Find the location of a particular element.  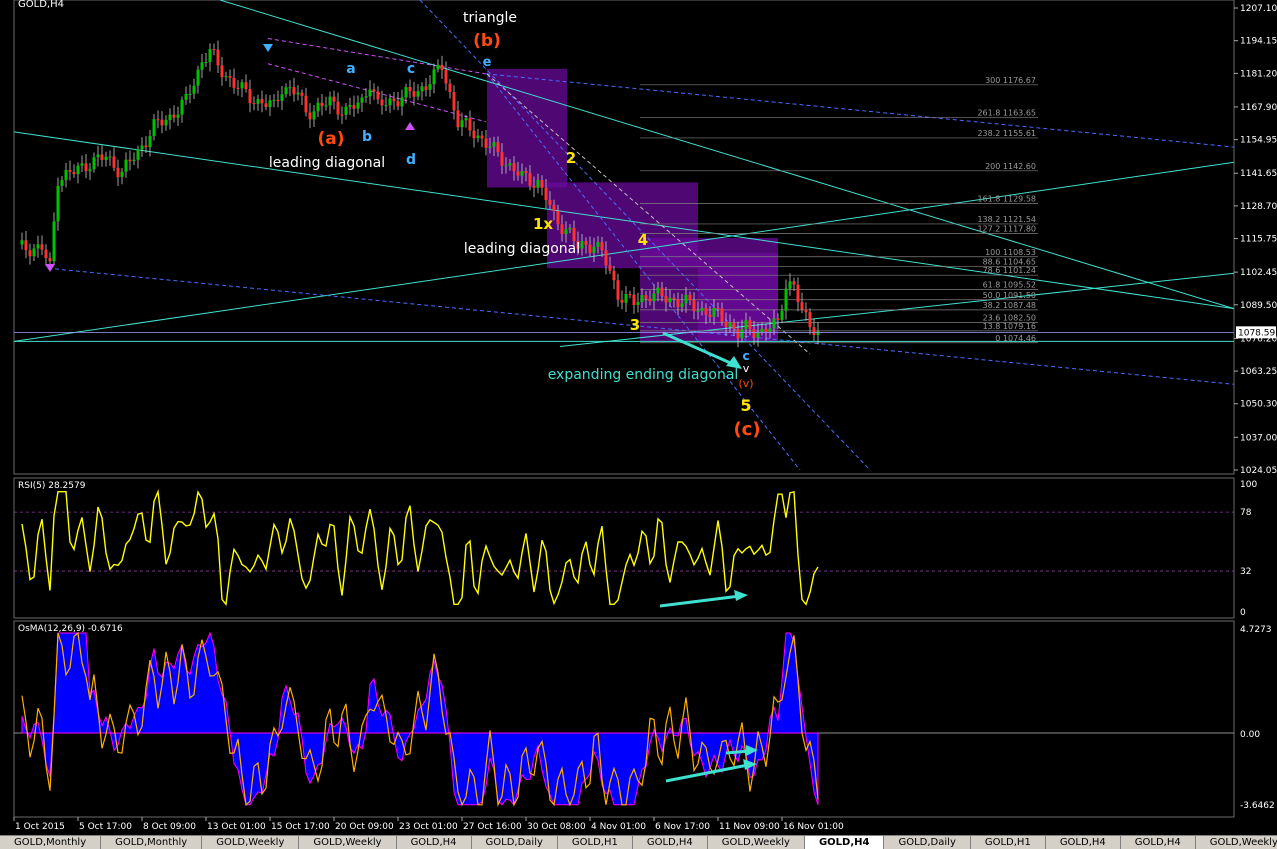

fib-level-label: 78.6 1101.24 is located at coordinates (1009, 270).